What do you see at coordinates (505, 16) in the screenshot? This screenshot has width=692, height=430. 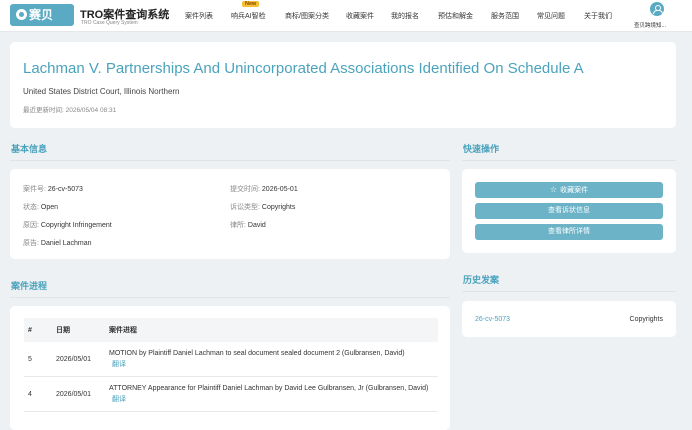 I see `nav-item-services: 服务范围` at bounding box center [505, 16].